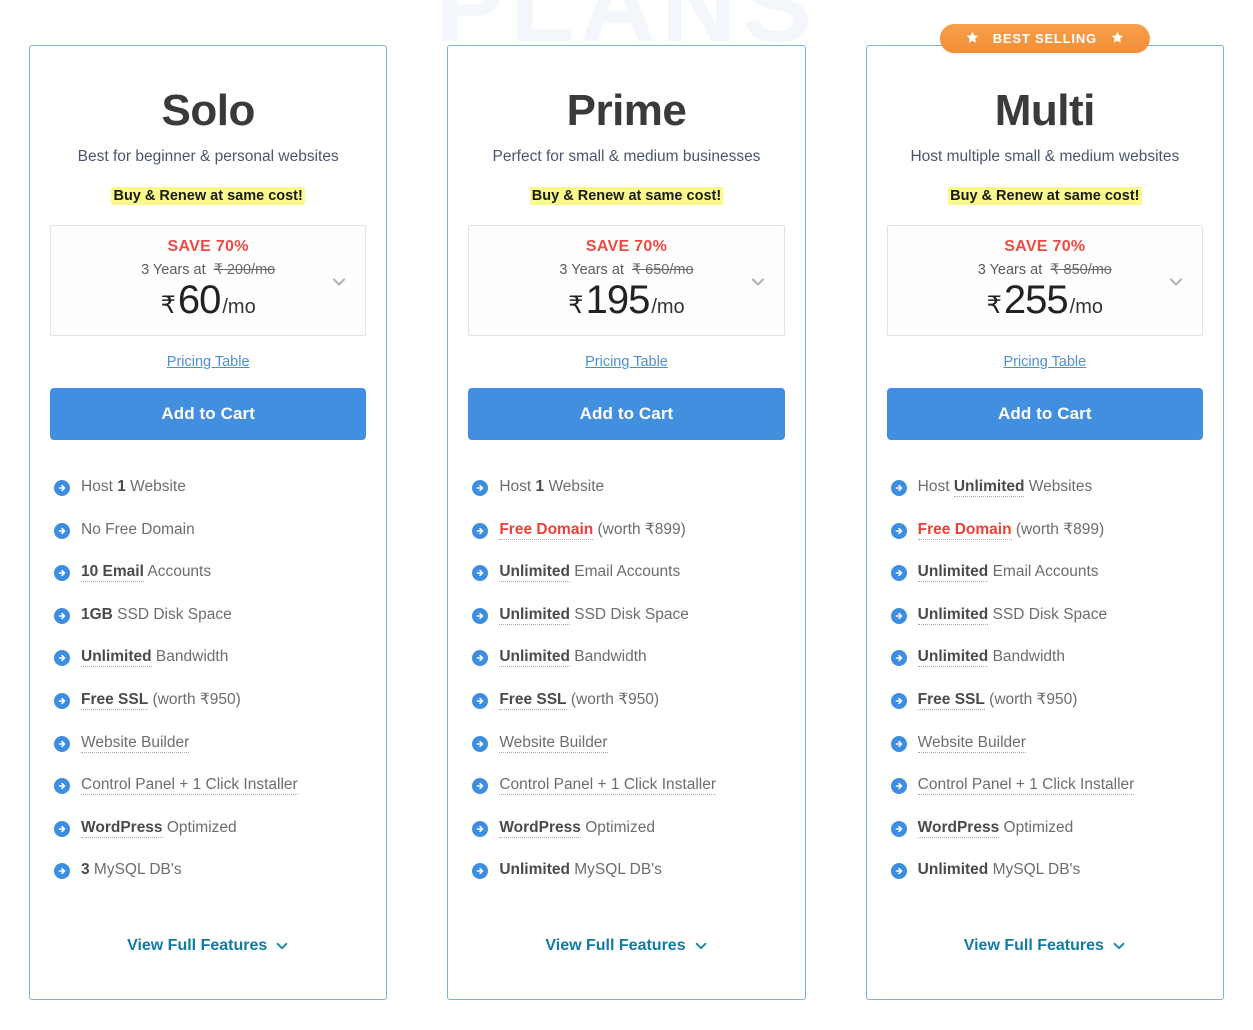  What do you see at coordinates (971, 743) in the screenshot?
I see `feature-text-post: Website Builder` at bounding box center [971, 743].